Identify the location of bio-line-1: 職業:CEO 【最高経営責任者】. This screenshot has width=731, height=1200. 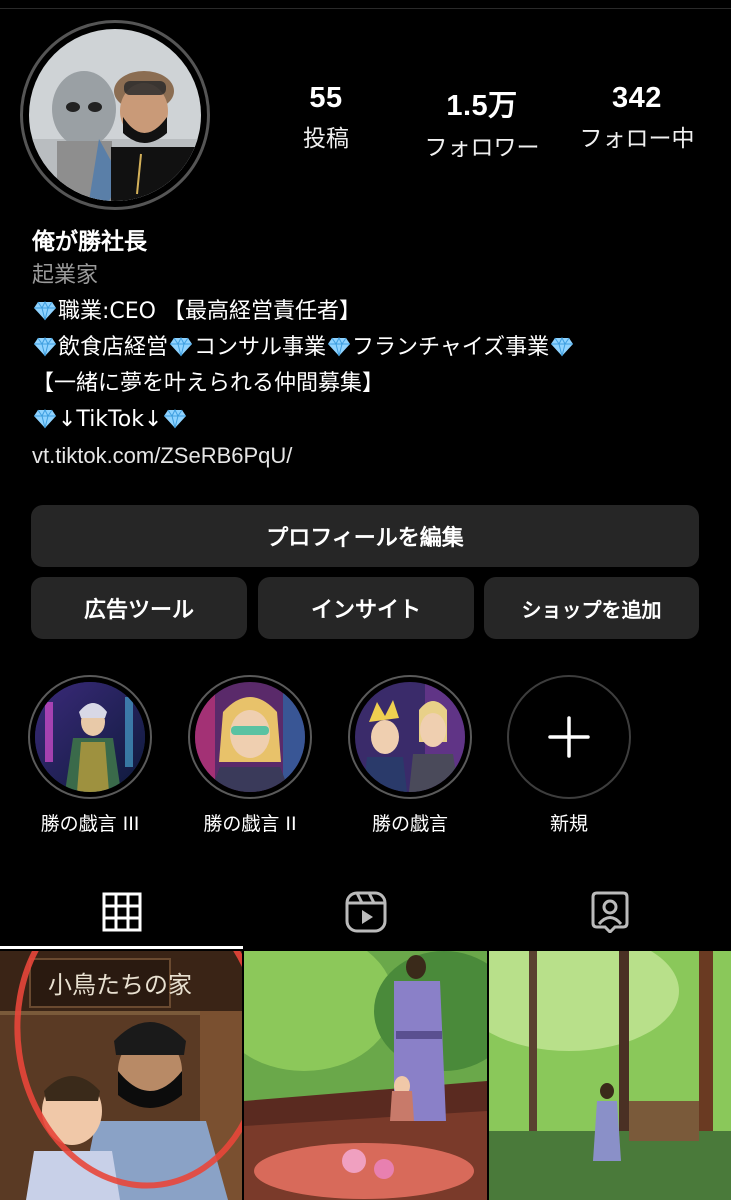
(377, 312).